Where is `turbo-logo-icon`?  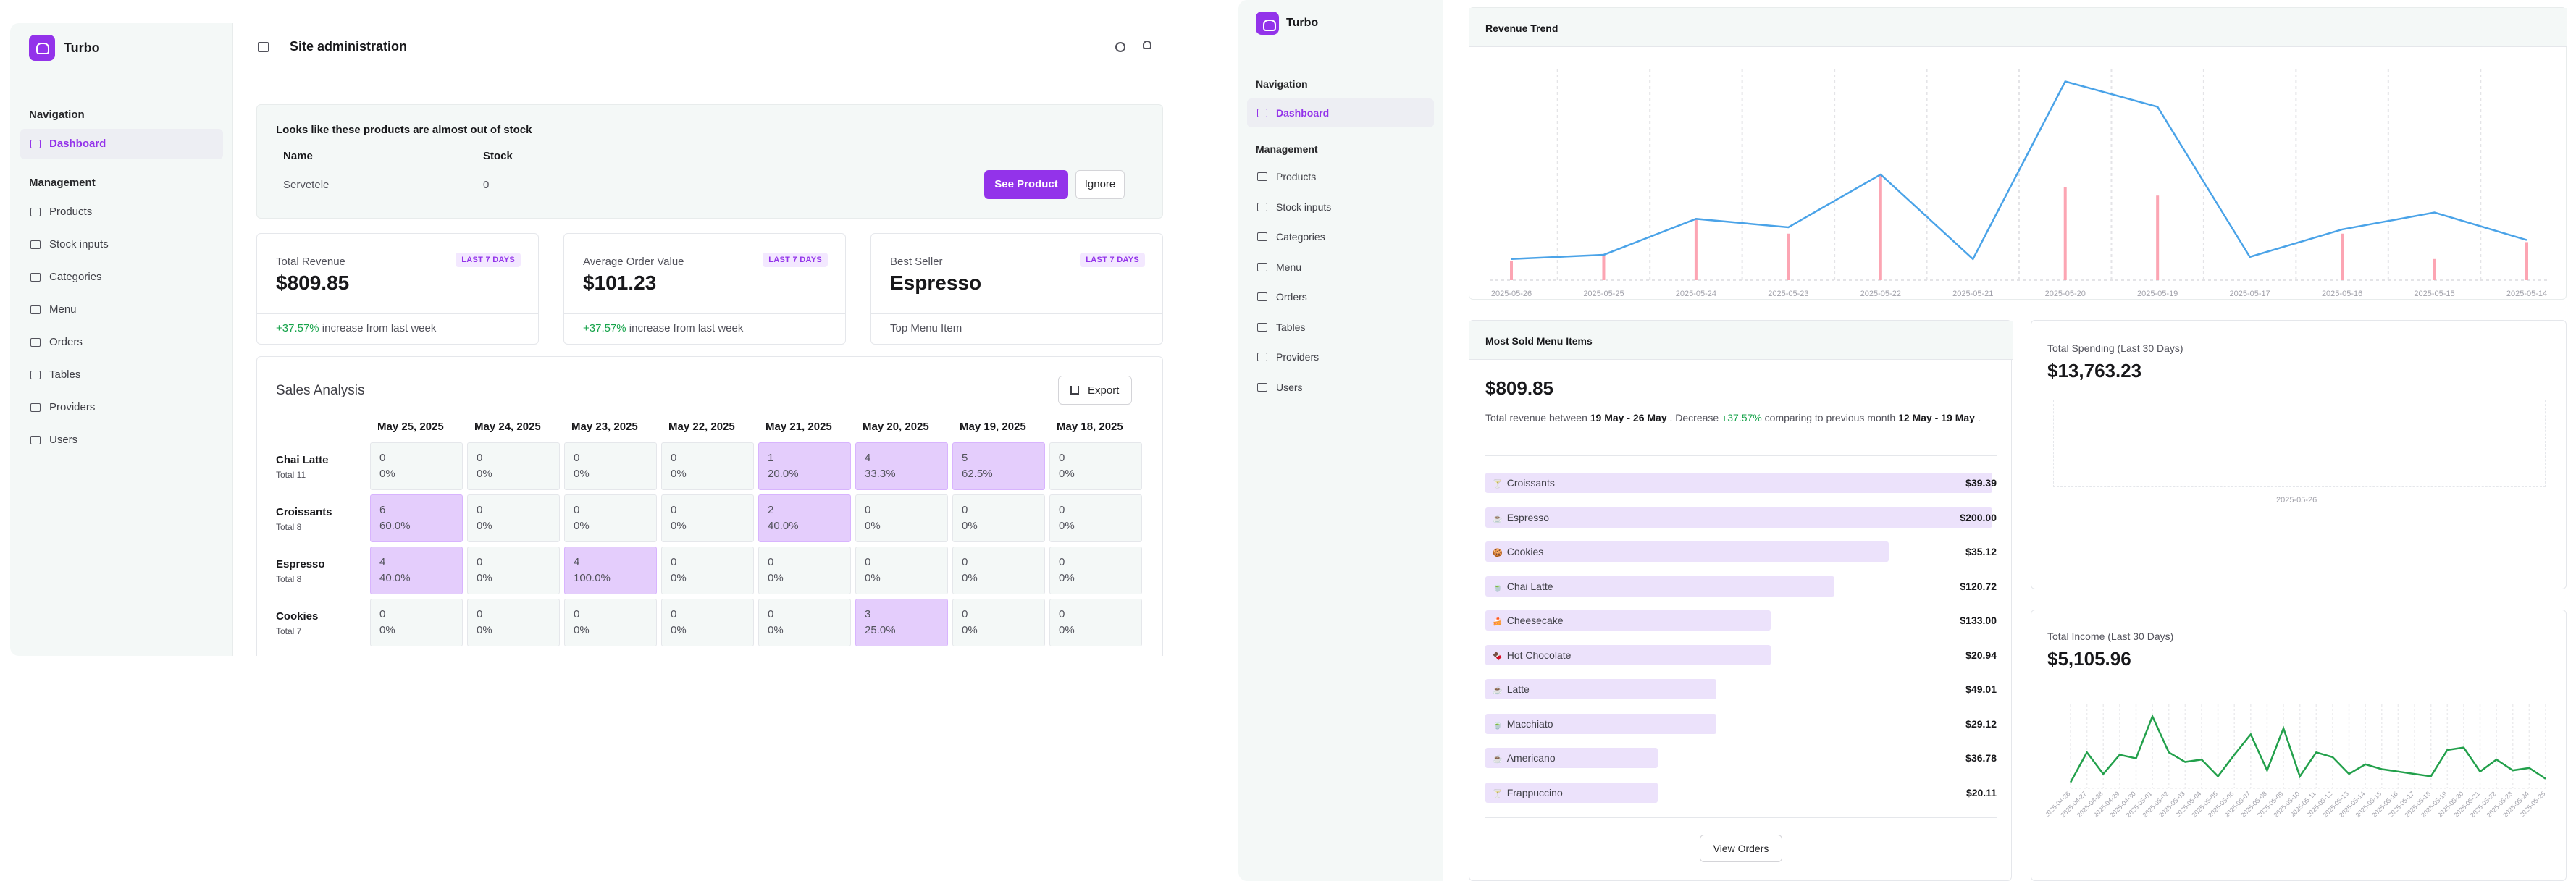
turbo-logo-icon is located at coordinates (1267, 23).